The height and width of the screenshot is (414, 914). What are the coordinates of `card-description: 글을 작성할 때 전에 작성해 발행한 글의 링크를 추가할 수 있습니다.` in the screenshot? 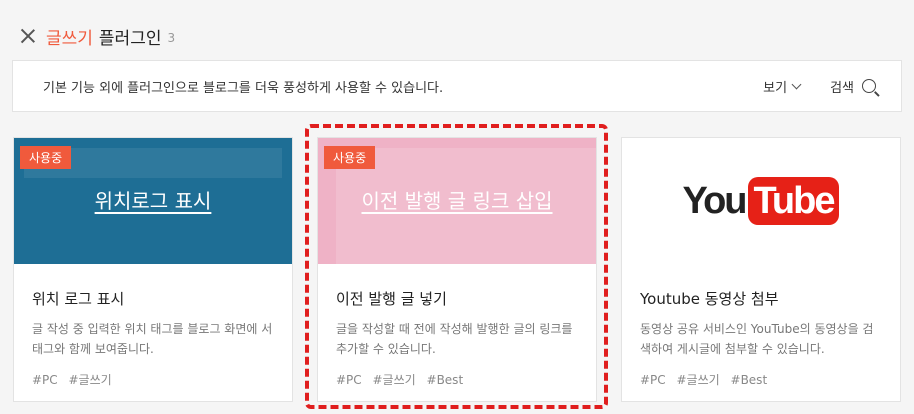 It's located at (454, 339).